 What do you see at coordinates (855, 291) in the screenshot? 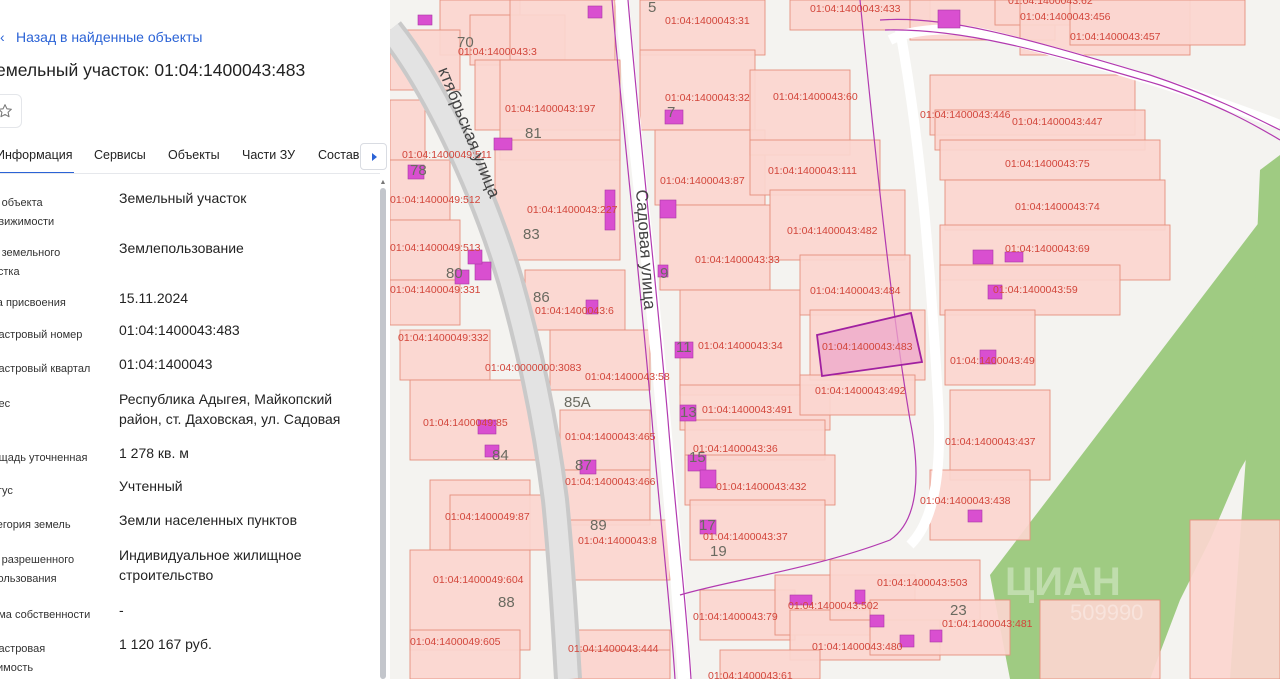
I see `parcel-label: 01:04:1400043:484` at bounding box center [855, 291].